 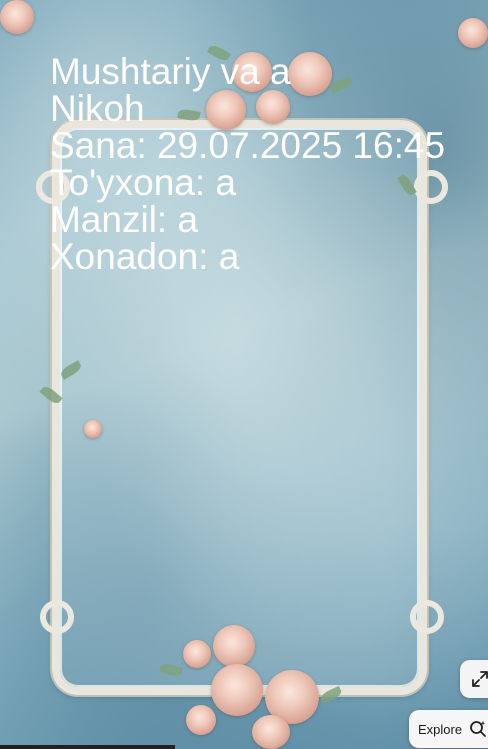 What do you see at coordinates (87, 747) in the screenshot?
I see `bottom-edge-strip` at bounding box center [87, 747].